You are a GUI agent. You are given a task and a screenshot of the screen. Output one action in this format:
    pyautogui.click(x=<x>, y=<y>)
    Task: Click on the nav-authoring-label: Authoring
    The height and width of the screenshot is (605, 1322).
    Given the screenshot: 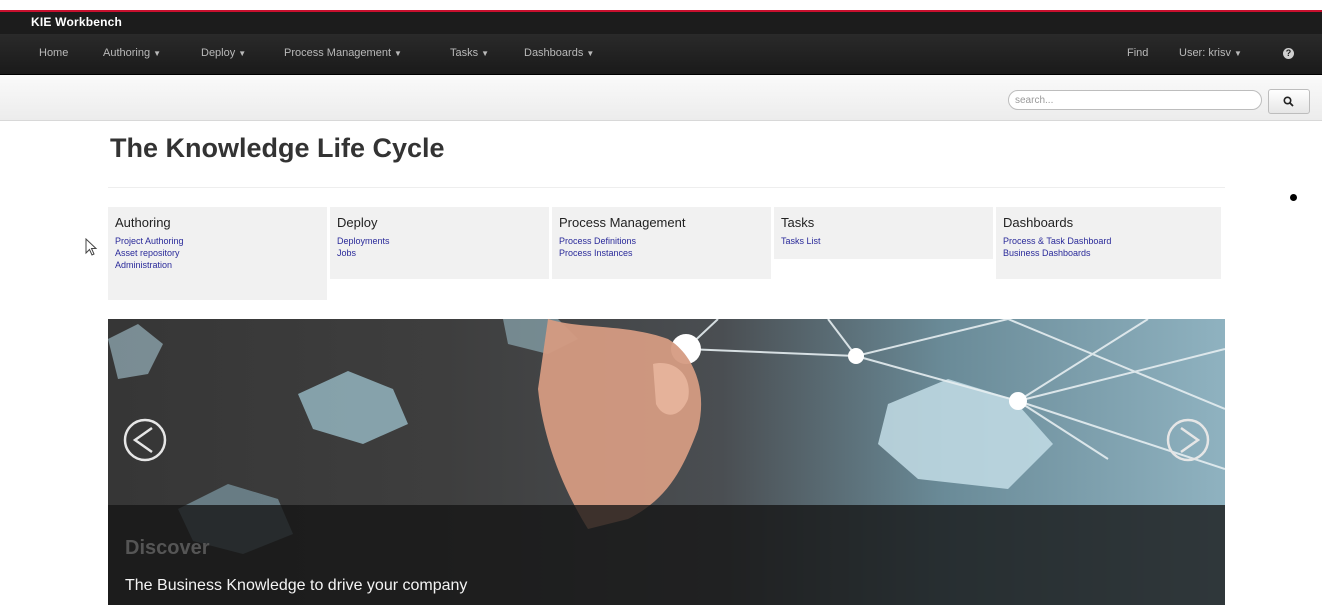 What is the action you would take?
    pyautogui.click(x=127, y=53)
    